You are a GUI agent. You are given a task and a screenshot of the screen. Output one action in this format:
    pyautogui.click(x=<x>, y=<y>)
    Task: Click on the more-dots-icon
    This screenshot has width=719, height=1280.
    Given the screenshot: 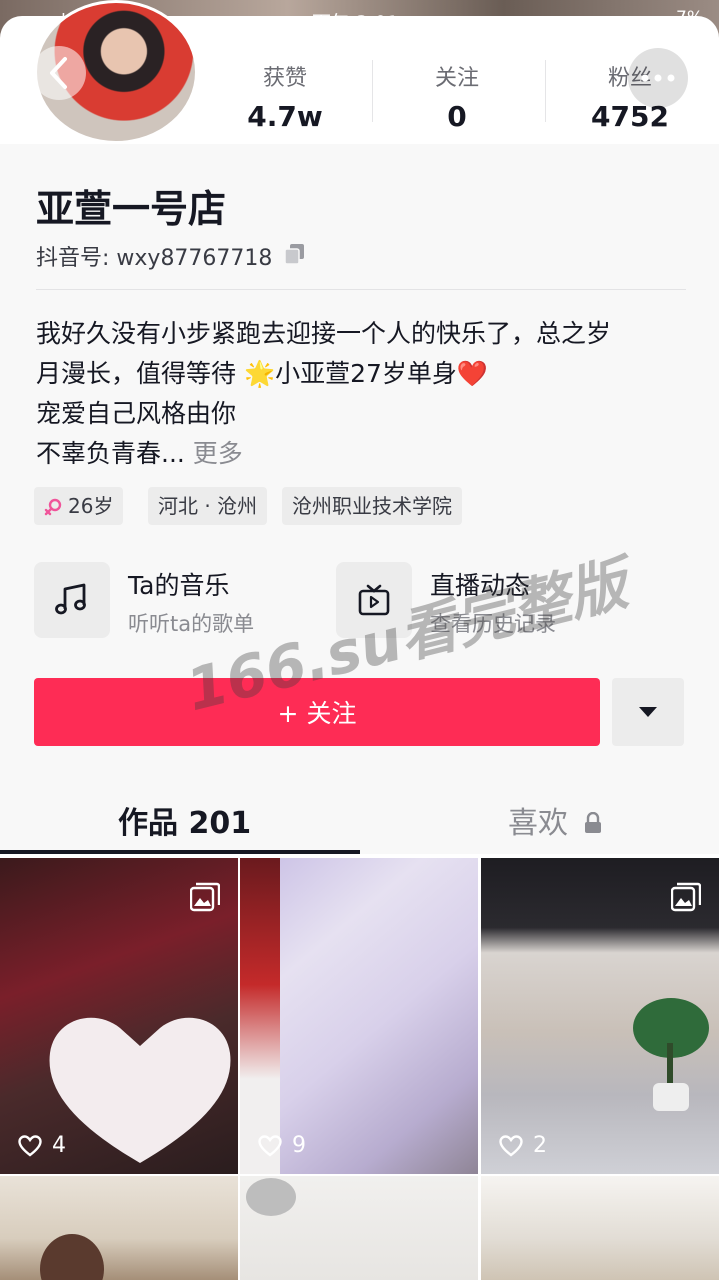 What is the action you would take?
    pyautogui.click(x=658, y=78)
    